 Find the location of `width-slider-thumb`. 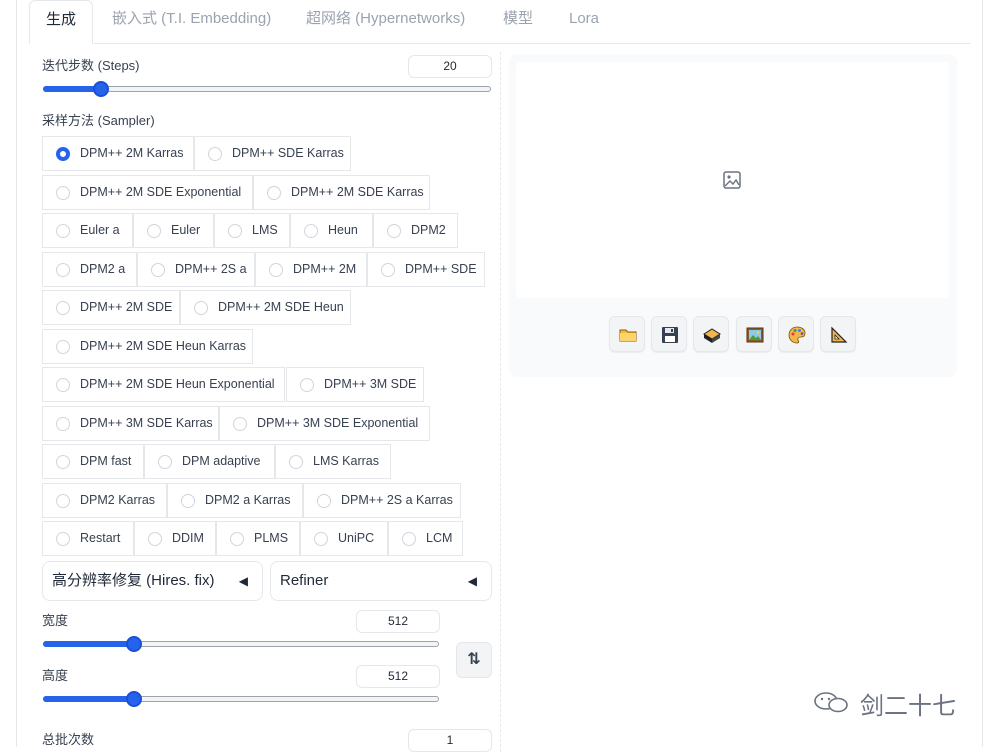

width-slider-thumb is located at coordinates (134, 644).